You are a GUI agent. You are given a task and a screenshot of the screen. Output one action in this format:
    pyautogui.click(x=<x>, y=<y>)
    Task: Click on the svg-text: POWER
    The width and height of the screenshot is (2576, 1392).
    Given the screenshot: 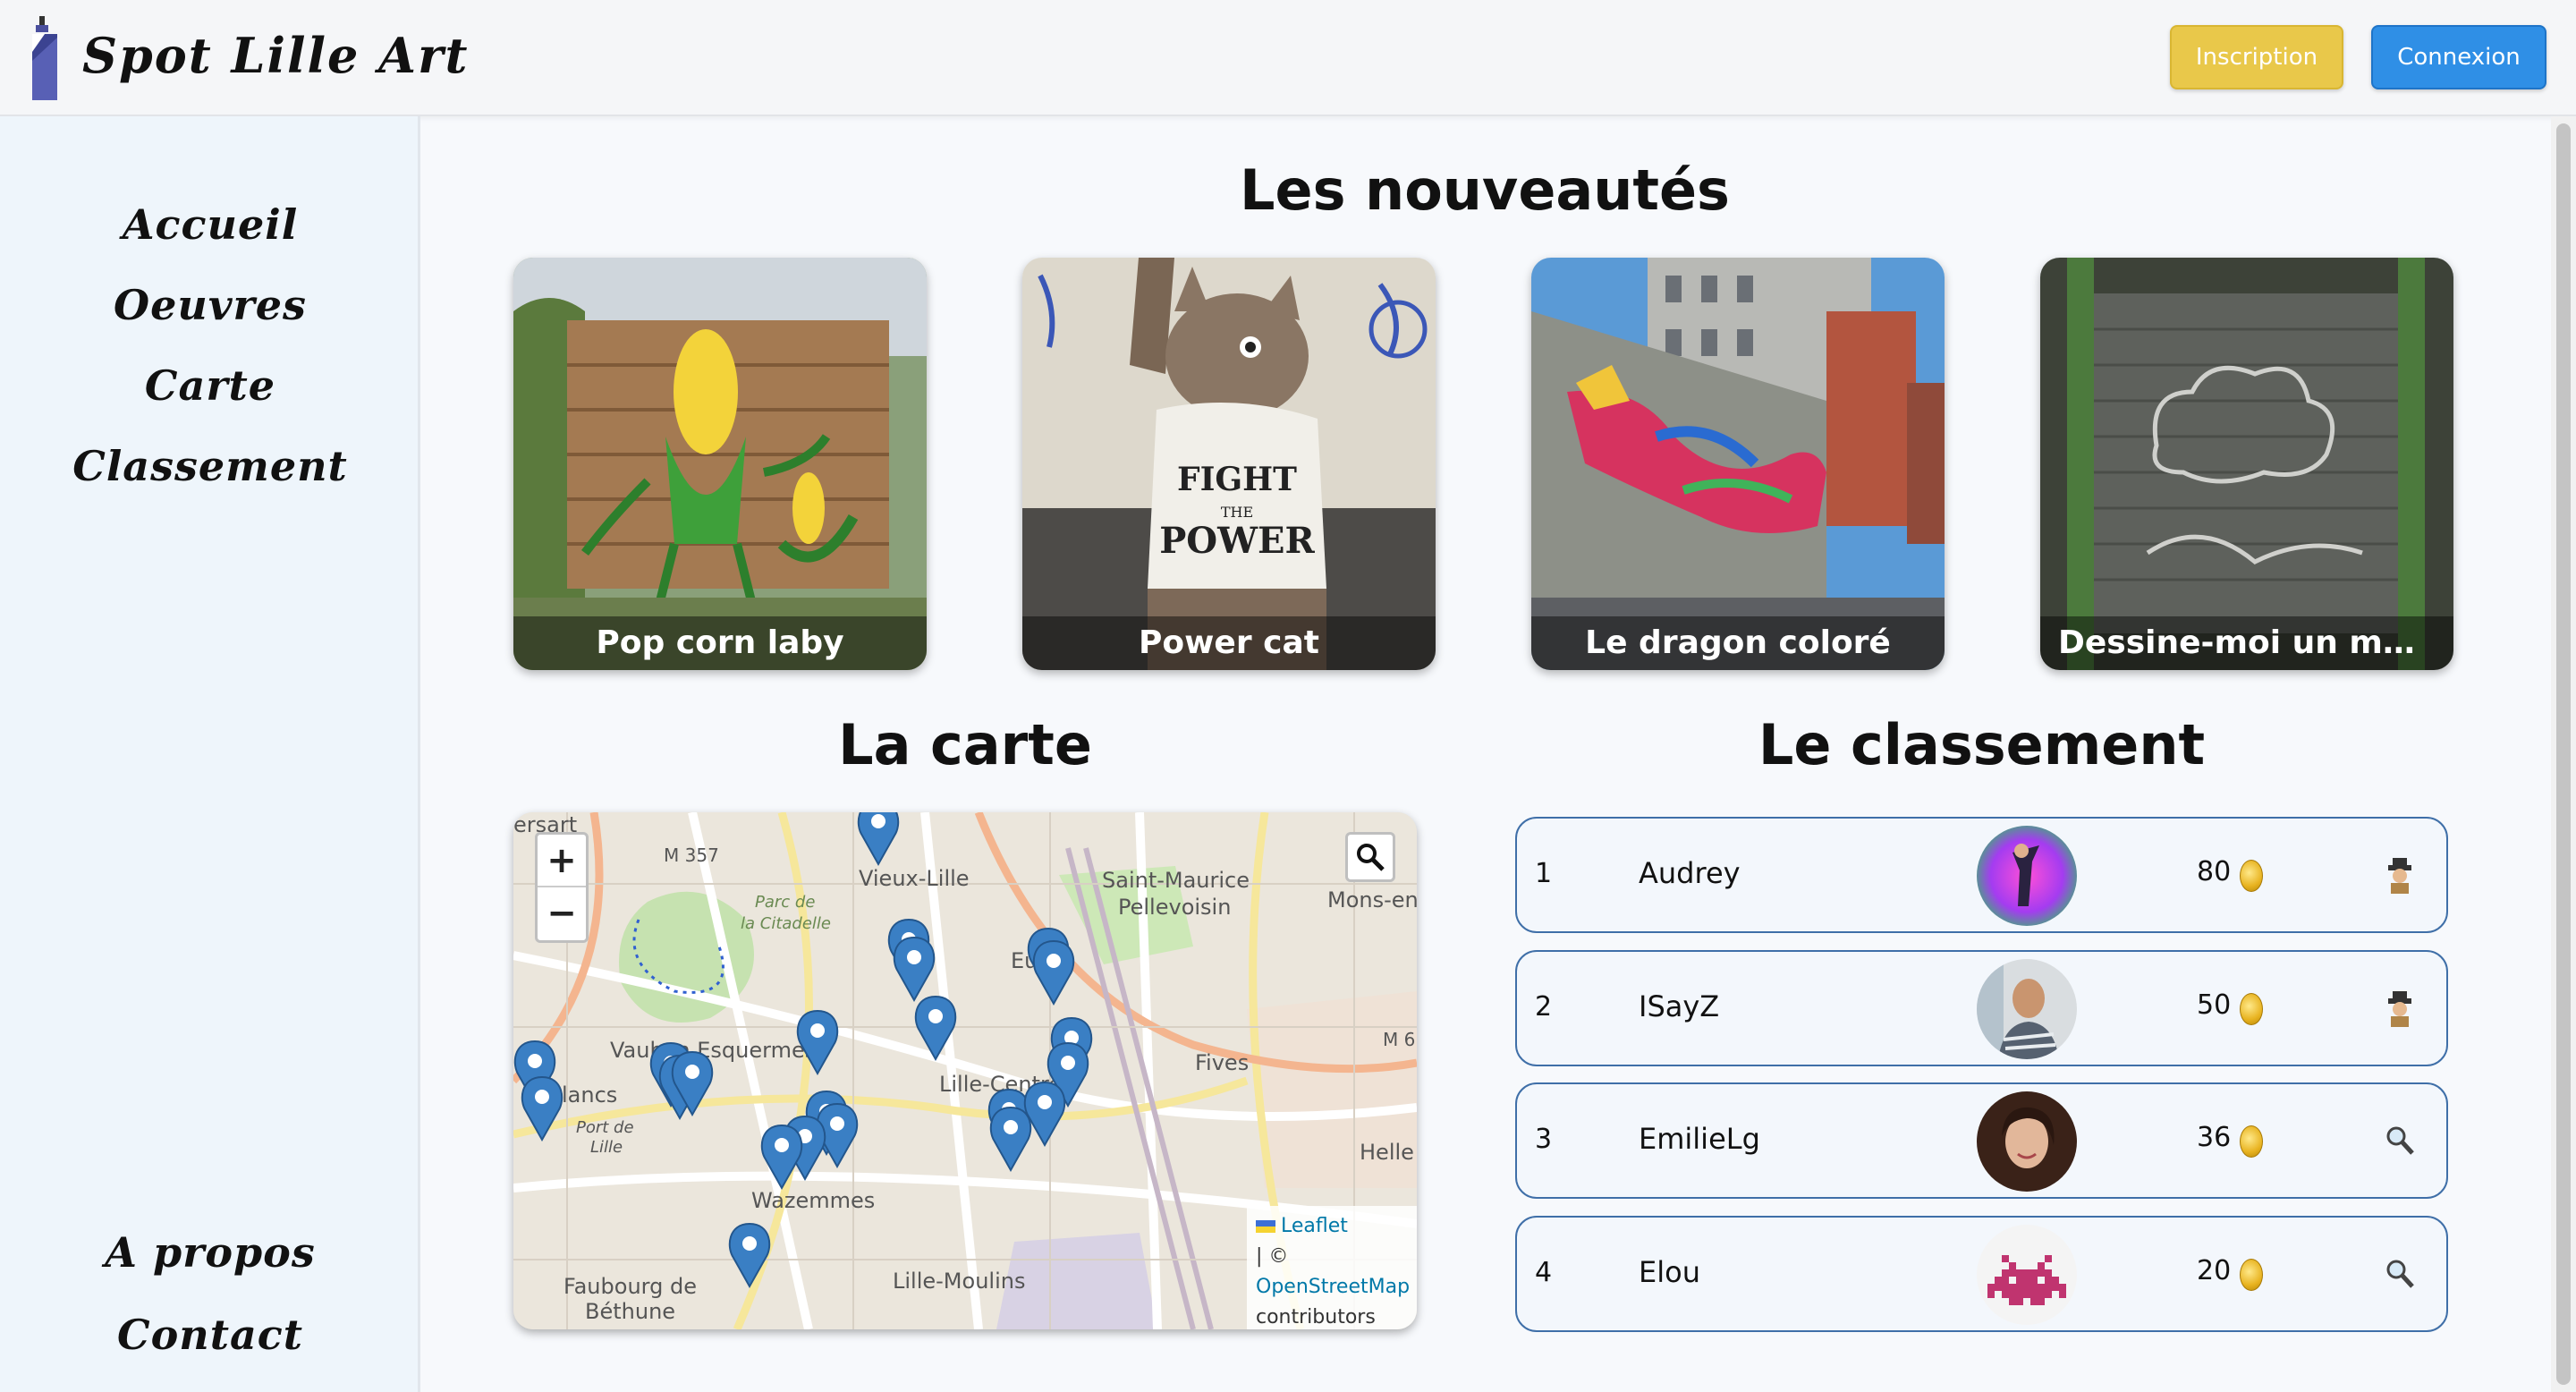 What is the action you would take?
    pyautogui.click(x=1237, y=541)
    